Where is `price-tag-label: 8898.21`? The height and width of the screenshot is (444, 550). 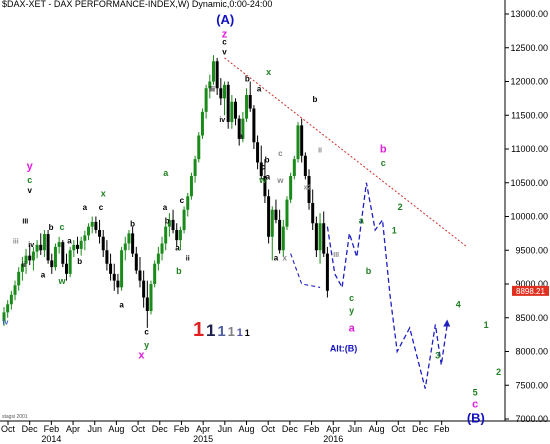
price-tag-label: 8898.21 is located at coordinates (530, 291).